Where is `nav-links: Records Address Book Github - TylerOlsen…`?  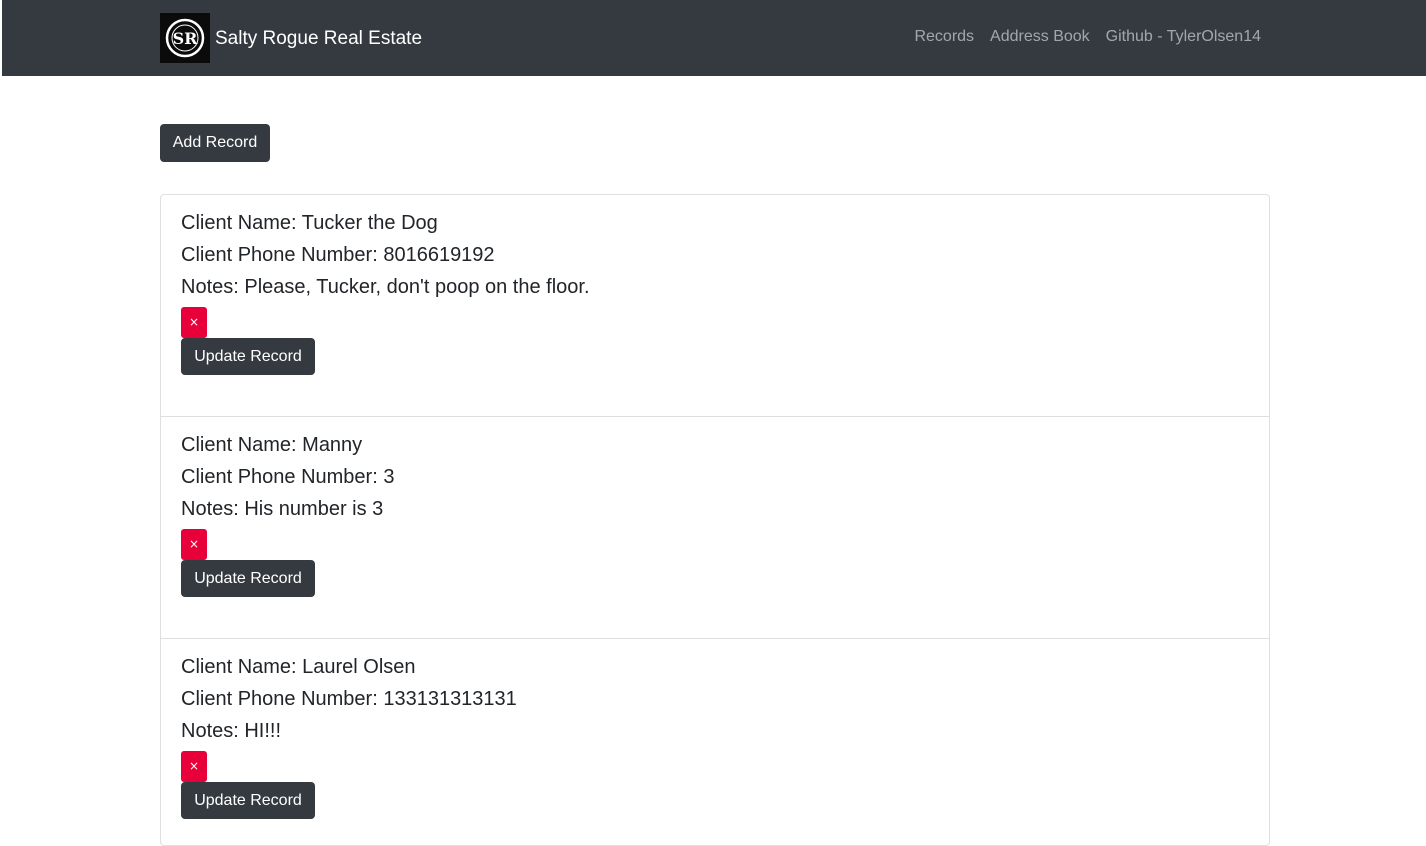 nav-links: Records Address Book Github - TylerOlsen… is located at coordinates (1087, 37).